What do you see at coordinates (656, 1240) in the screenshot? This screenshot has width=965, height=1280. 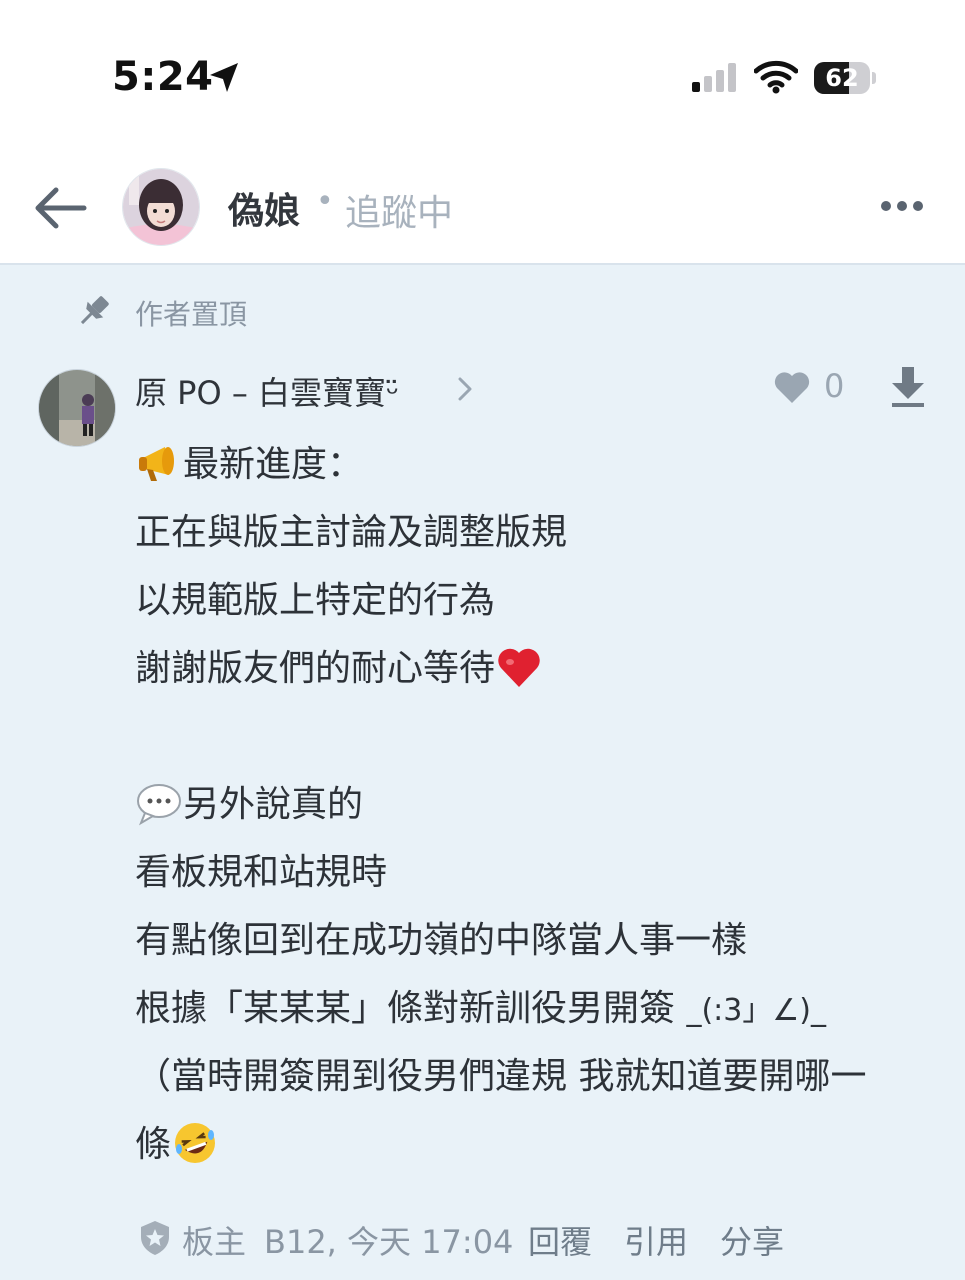 I see `quote-button: 引用` at bounding box center [656, 1240].